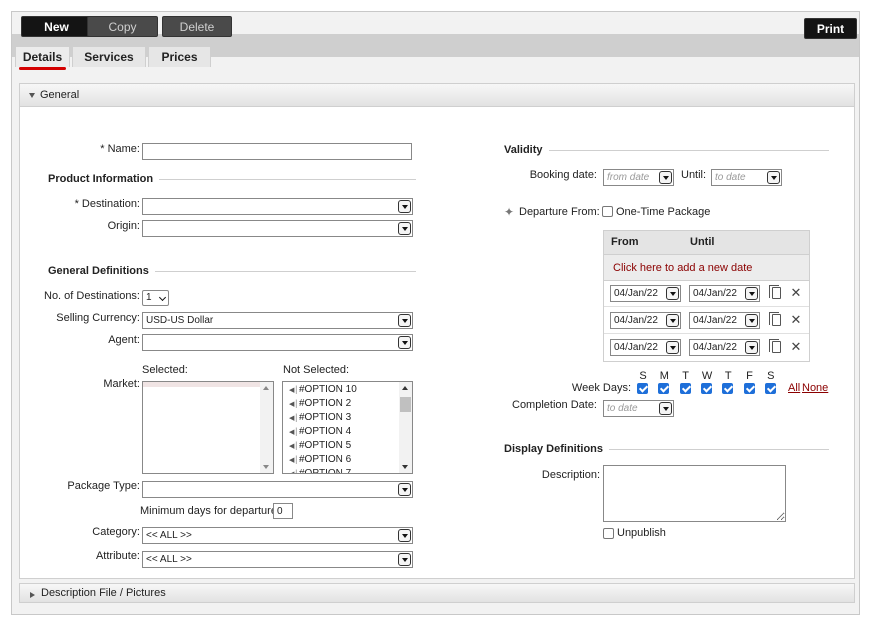 The image size is (879, 626). Describe the element at coordinates (197, 26) in the screenshot. I see `delete-button: Delete` at that location.